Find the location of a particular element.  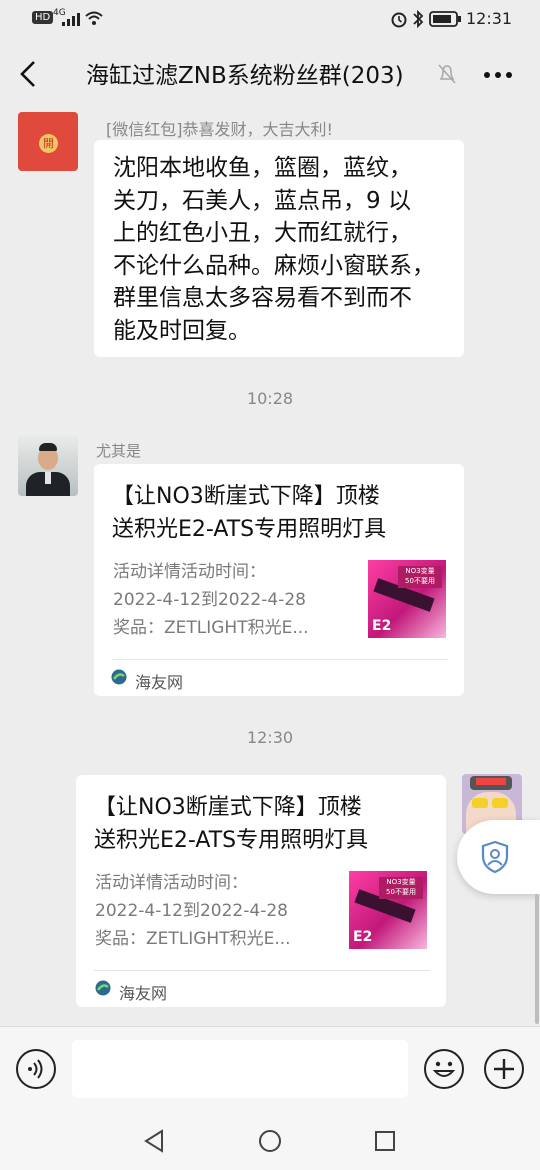

circle-home-icon is located at coordinates (270, 1141).